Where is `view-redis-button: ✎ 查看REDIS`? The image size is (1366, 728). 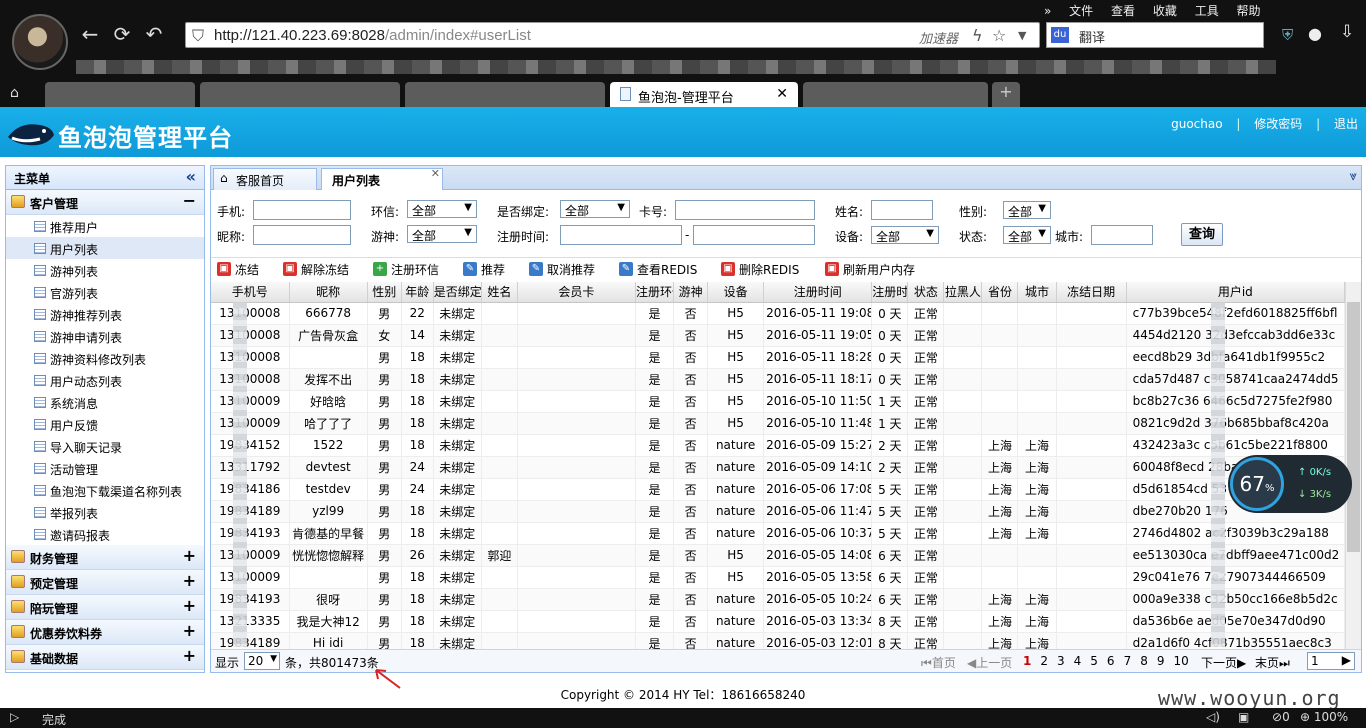
view-redis-button: ✎ 查看REDIS is located at coordinates (657, 270).